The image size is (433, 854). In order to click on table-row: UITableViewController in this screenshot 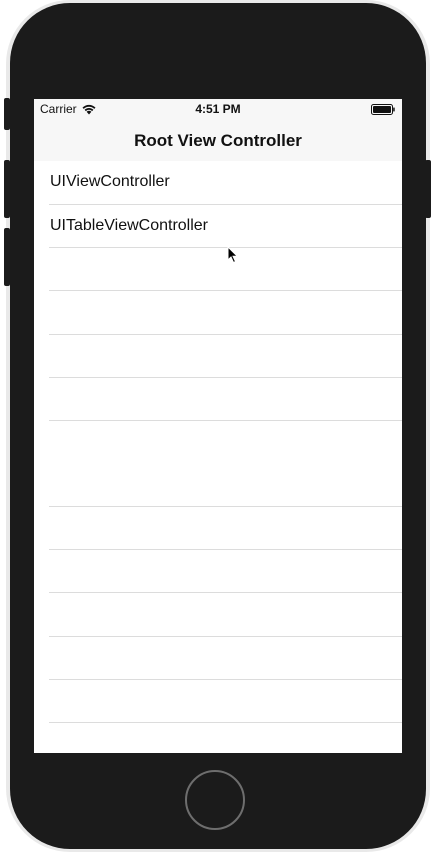, I will do `click(218, 226)`.